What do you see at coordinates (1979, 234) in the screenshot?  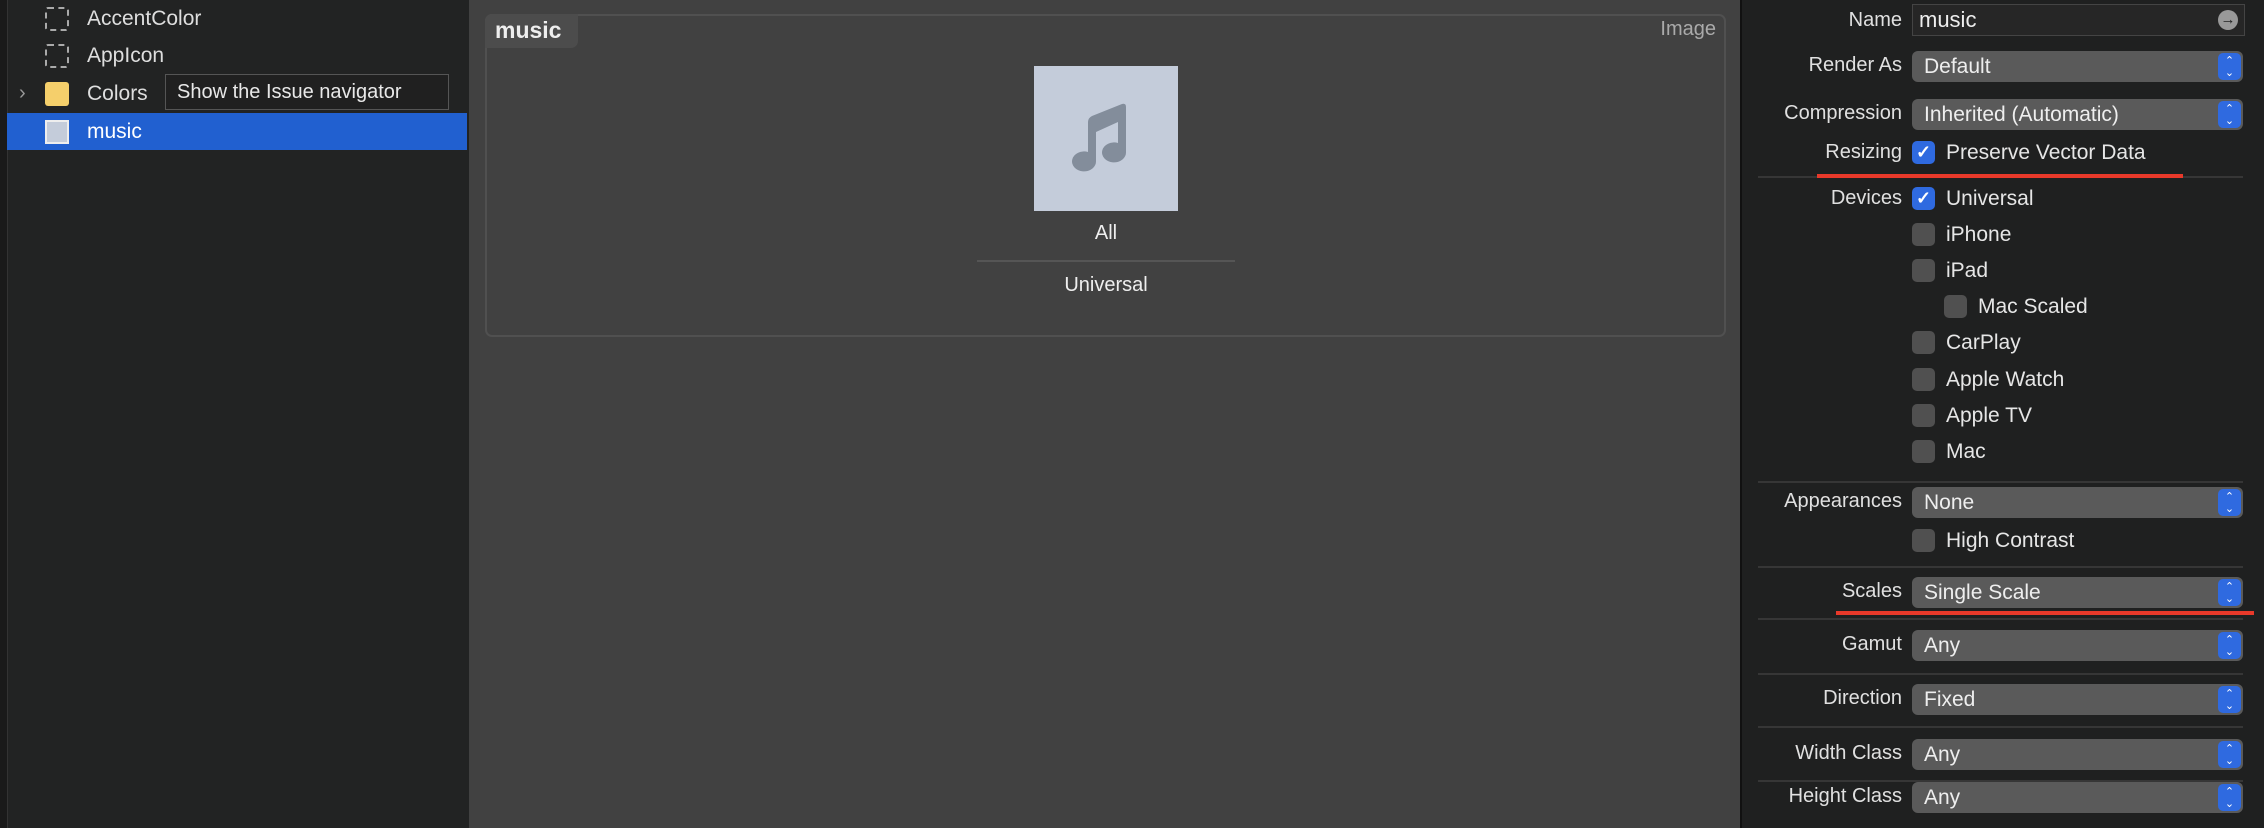 I see `iphone-label: iPhone` at bounding box center [1979, 234].